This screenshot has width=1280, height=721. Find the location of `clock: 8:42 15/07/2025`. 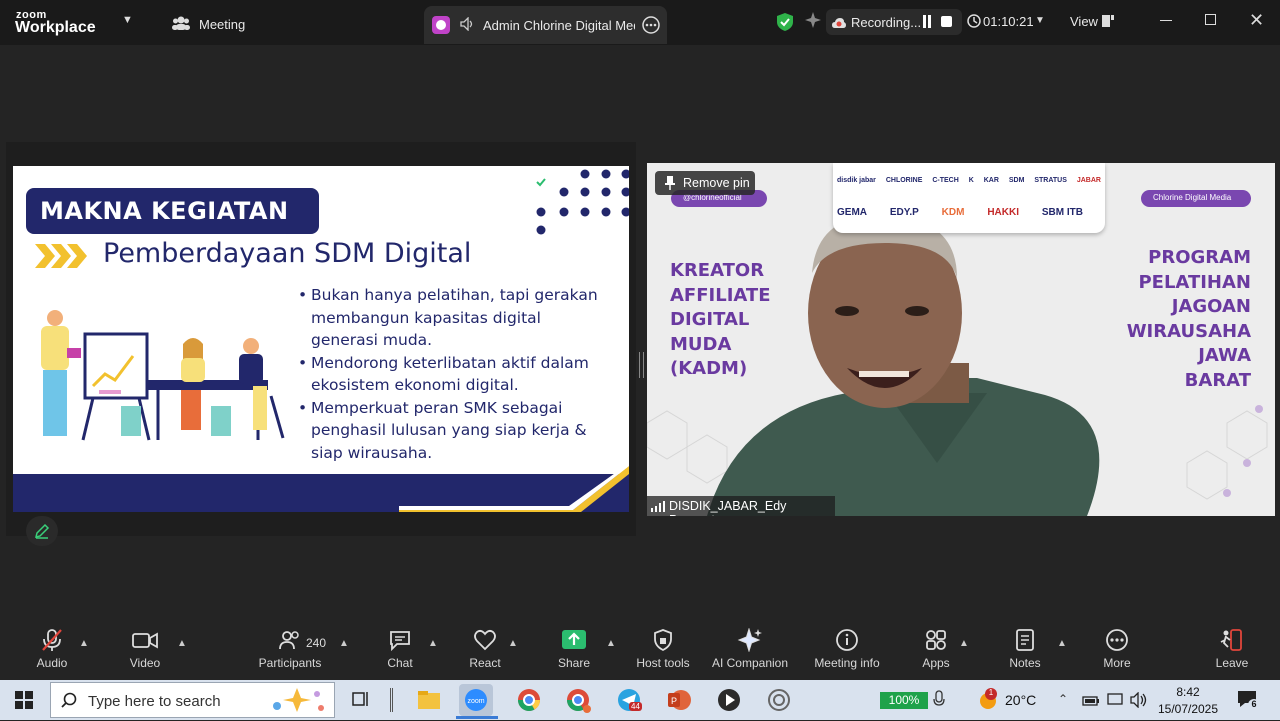

clock: 8:42 15/07/2025 is located at coordinates (1188, 701).